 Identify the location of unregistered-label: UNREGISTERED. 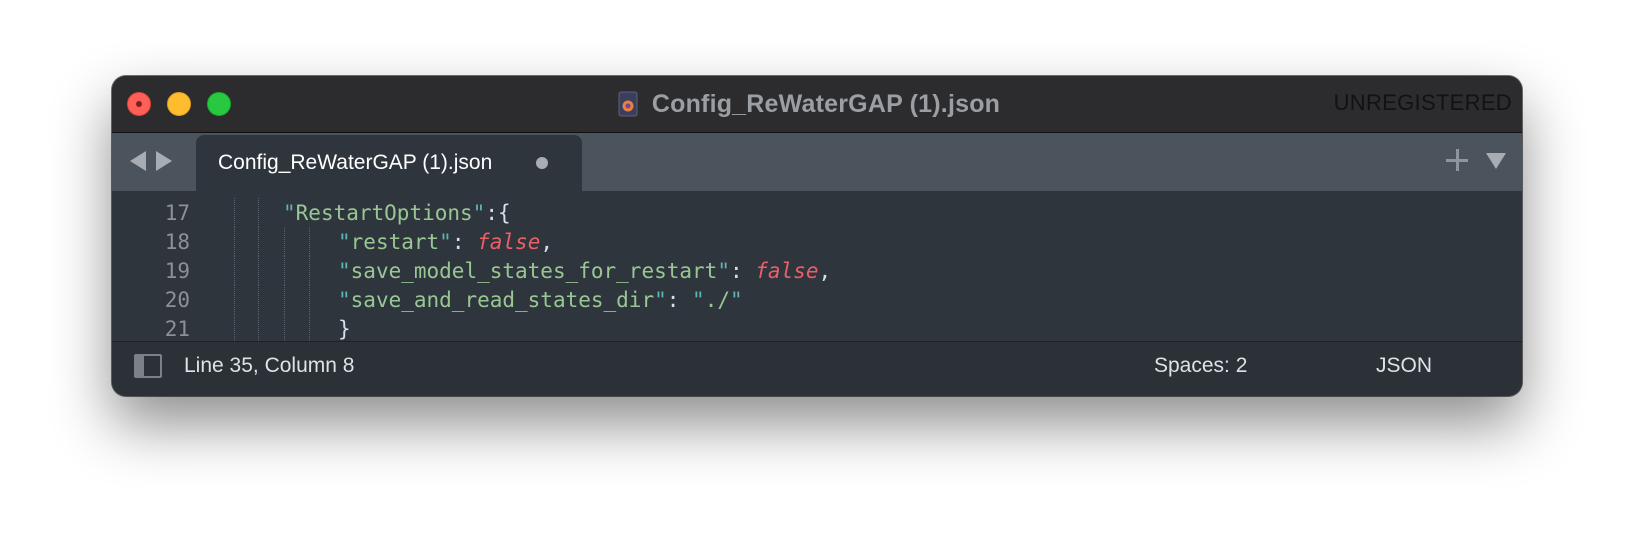
(1422, 102).